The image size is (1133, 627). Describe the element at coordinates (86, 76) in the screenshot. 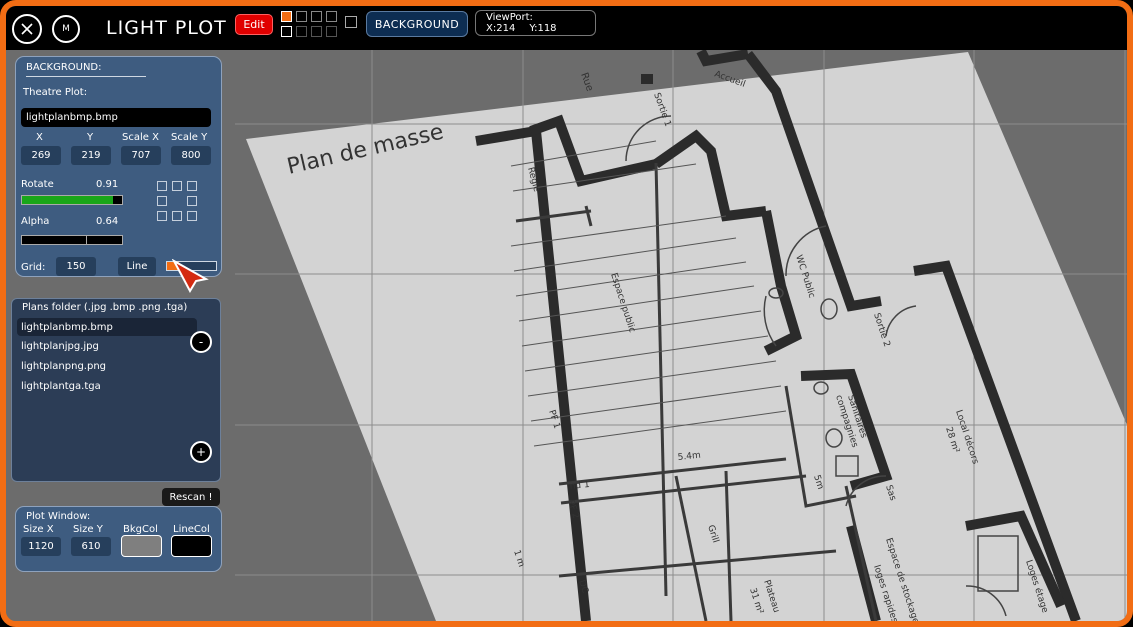

I see `title-underline` at that location.